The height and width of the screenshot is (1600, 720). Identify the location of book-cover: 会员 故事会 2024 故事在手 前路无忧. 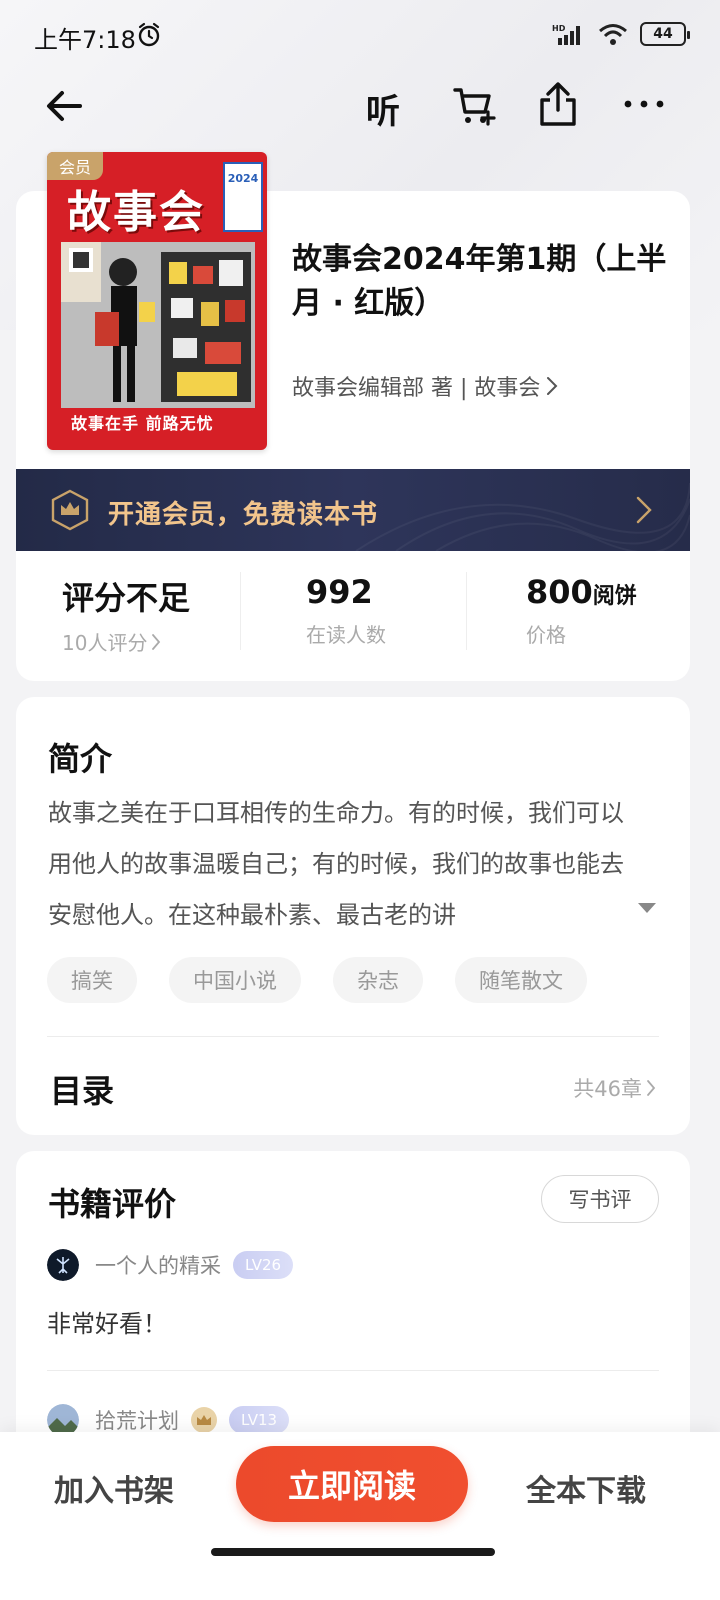
(157, 301).